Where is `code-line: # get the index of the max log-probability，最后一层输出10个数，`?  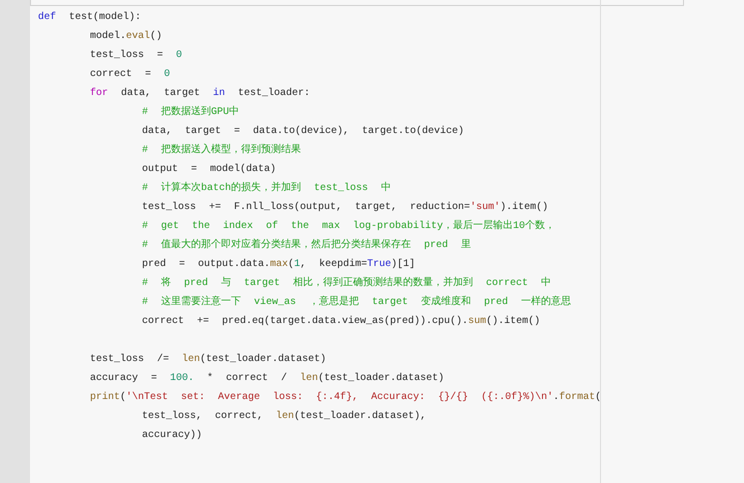
code-line: # get the index of the max log-probability，最后一层输出10个数， is located at coordinates (348, 226).